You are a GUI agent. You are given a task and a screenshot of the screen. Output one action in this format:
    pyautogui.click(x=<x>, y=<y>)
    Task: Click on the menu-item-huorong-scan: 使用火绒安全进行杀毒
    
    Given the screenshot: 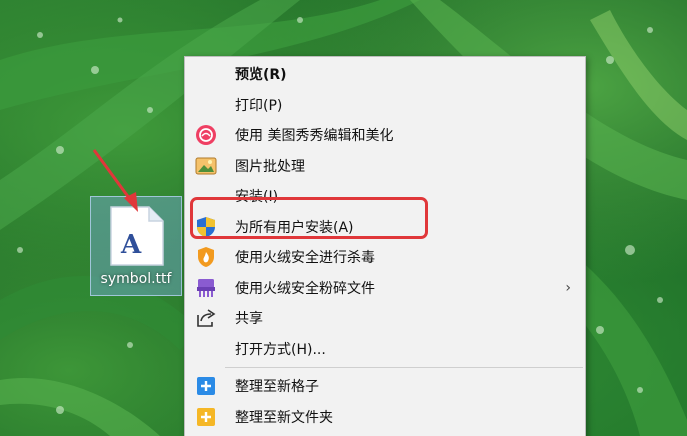 What is the action you would take?
    pyautogui.click(x=385, y=257)
    